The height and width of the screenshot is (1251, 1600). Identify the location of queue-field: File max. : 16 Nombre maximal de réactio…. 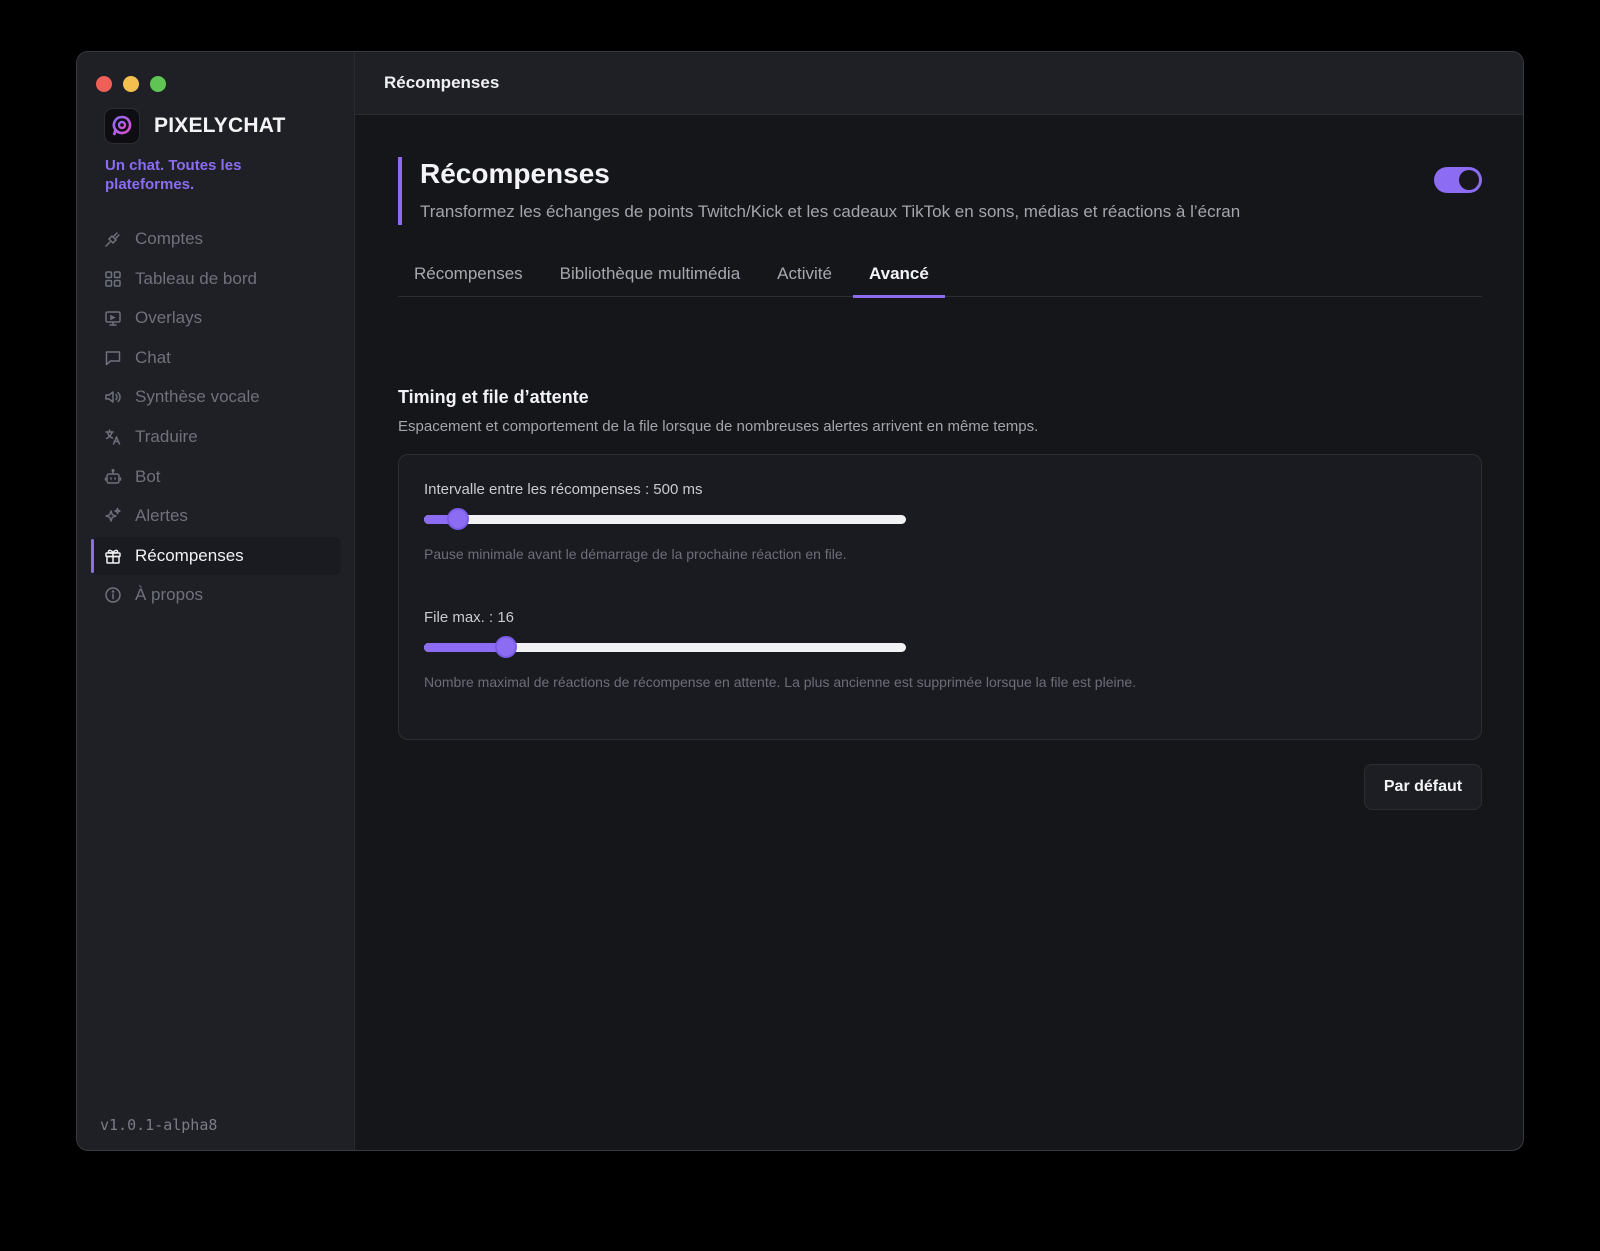
(804, 649).